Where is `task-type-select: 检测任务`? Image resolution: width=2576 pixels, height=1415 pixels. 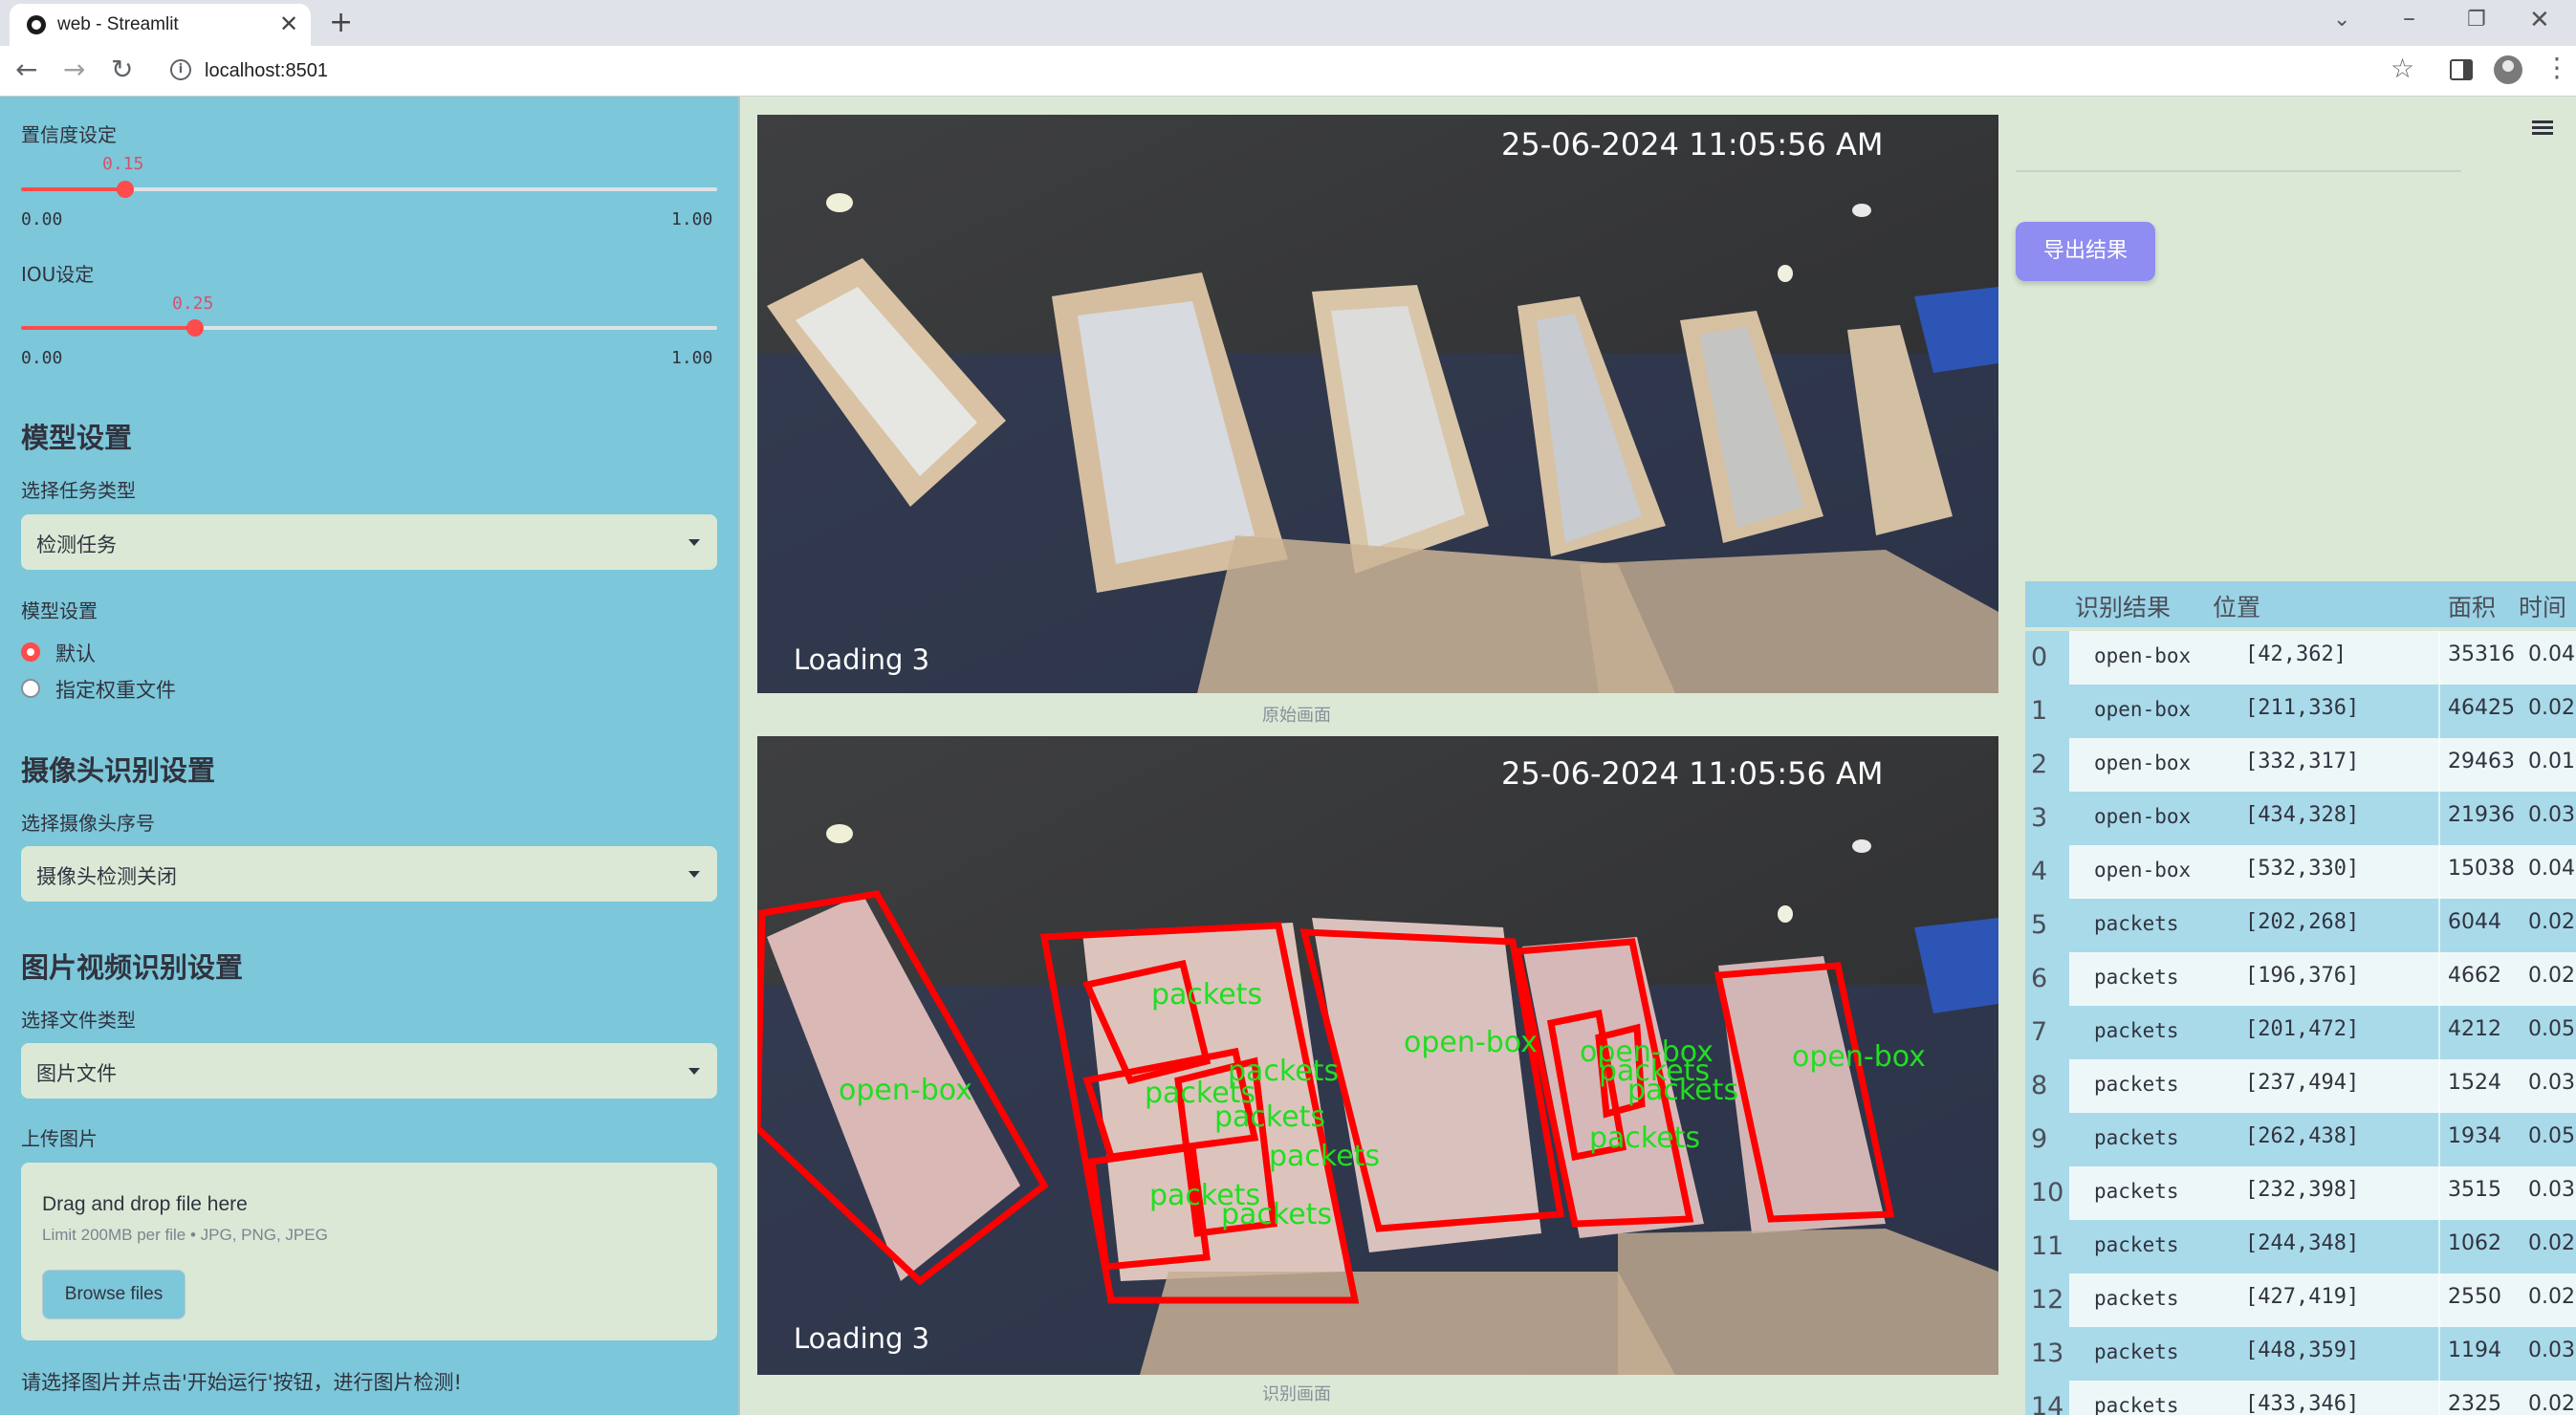
task-type-select: 检测任务 is located at coordinates (369, 542).